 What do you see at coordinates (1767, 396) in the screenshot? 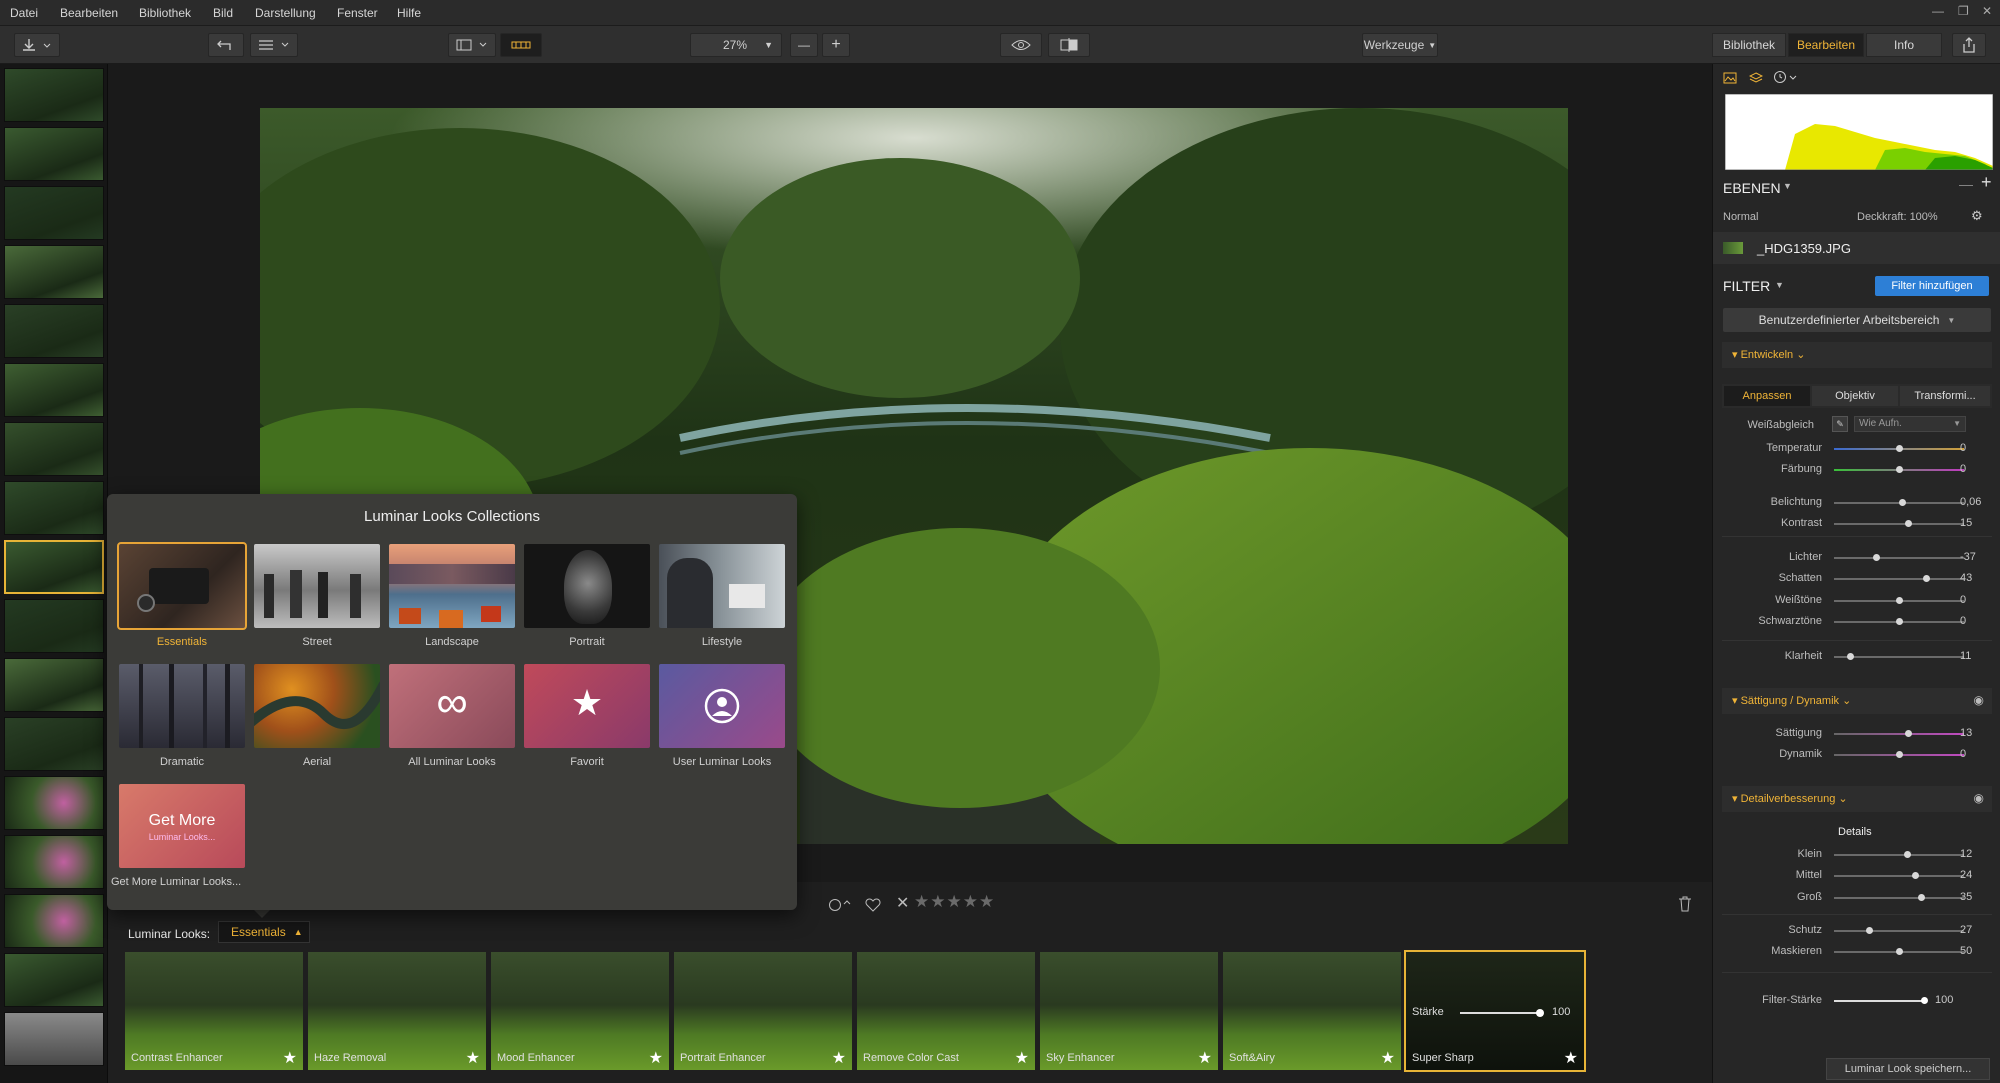
I see `tab-anpassen: Anpassen` at bounding box center [1767, 396].